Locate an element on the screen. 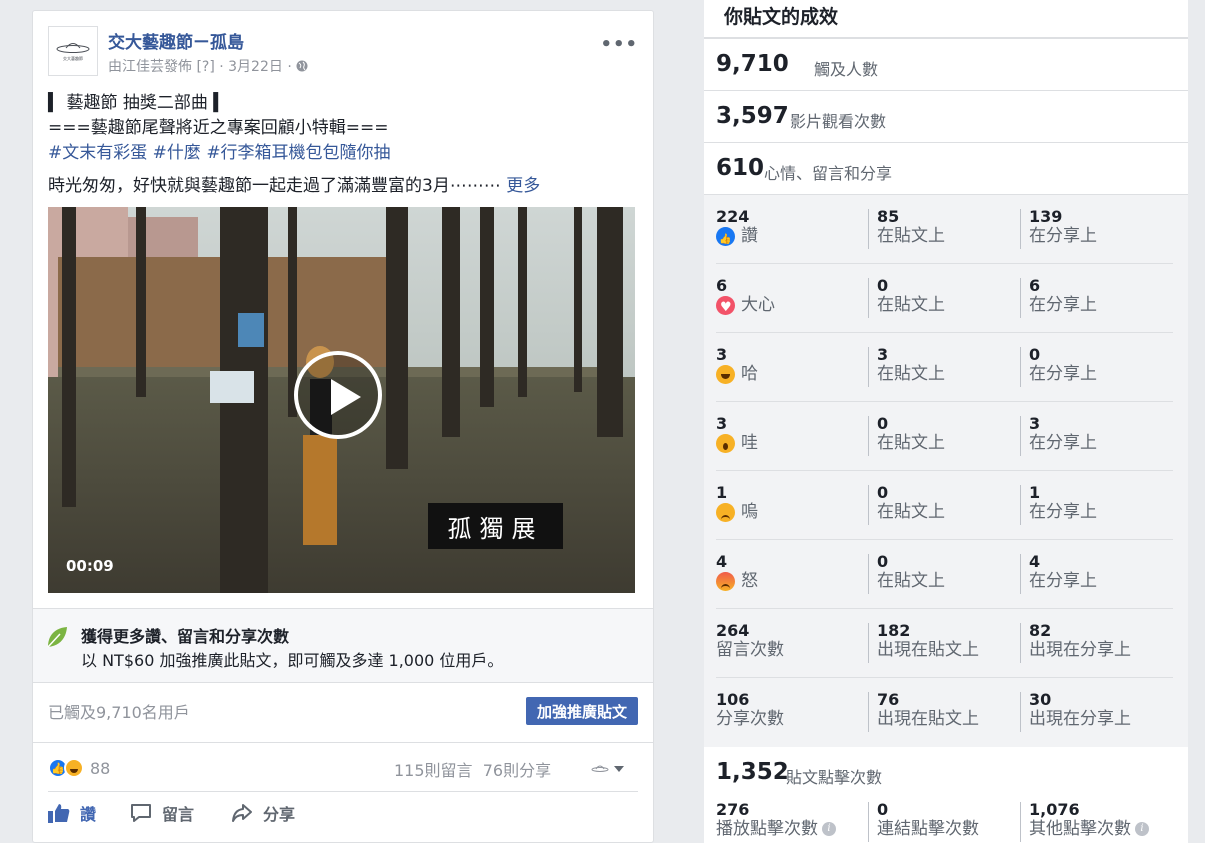 Image resolution: width=1205 pixels, height=843 pixels. share-button: 分享 is located at coordinates (263, 813).